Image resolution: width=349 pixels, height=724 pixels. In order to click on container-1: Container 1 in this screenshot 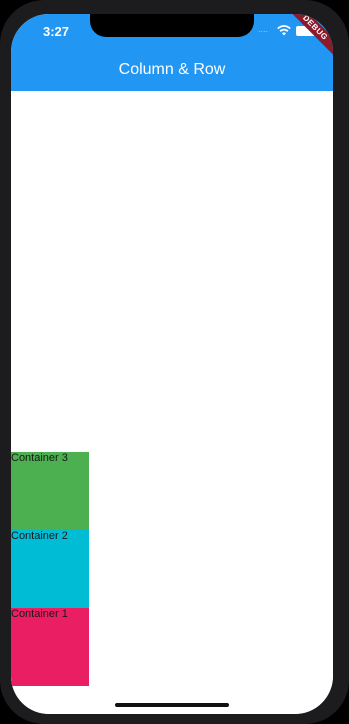, I will do `click(50, 647)`.